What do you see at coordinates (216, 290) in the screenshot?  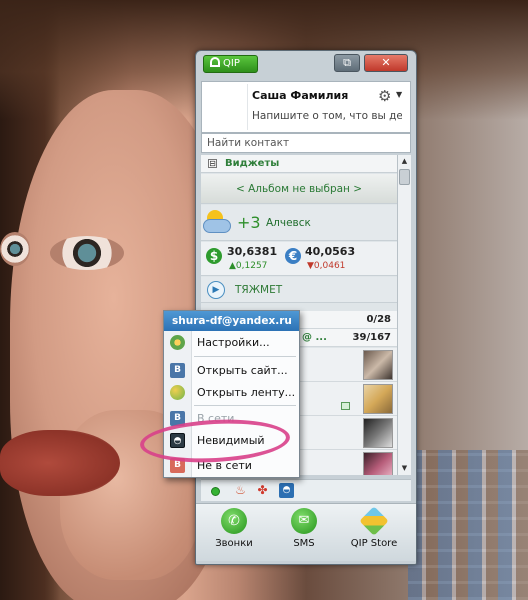 I see `play-icon: ▶` at bounding box center [216, 290].